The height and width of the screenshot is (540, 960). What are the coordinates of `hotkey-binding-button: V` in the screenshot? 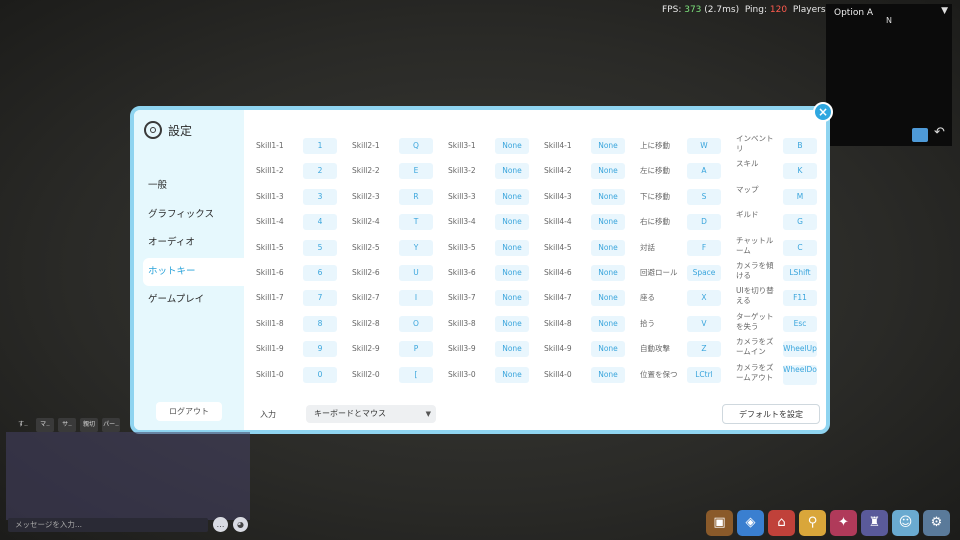 It's located at (704, 323).